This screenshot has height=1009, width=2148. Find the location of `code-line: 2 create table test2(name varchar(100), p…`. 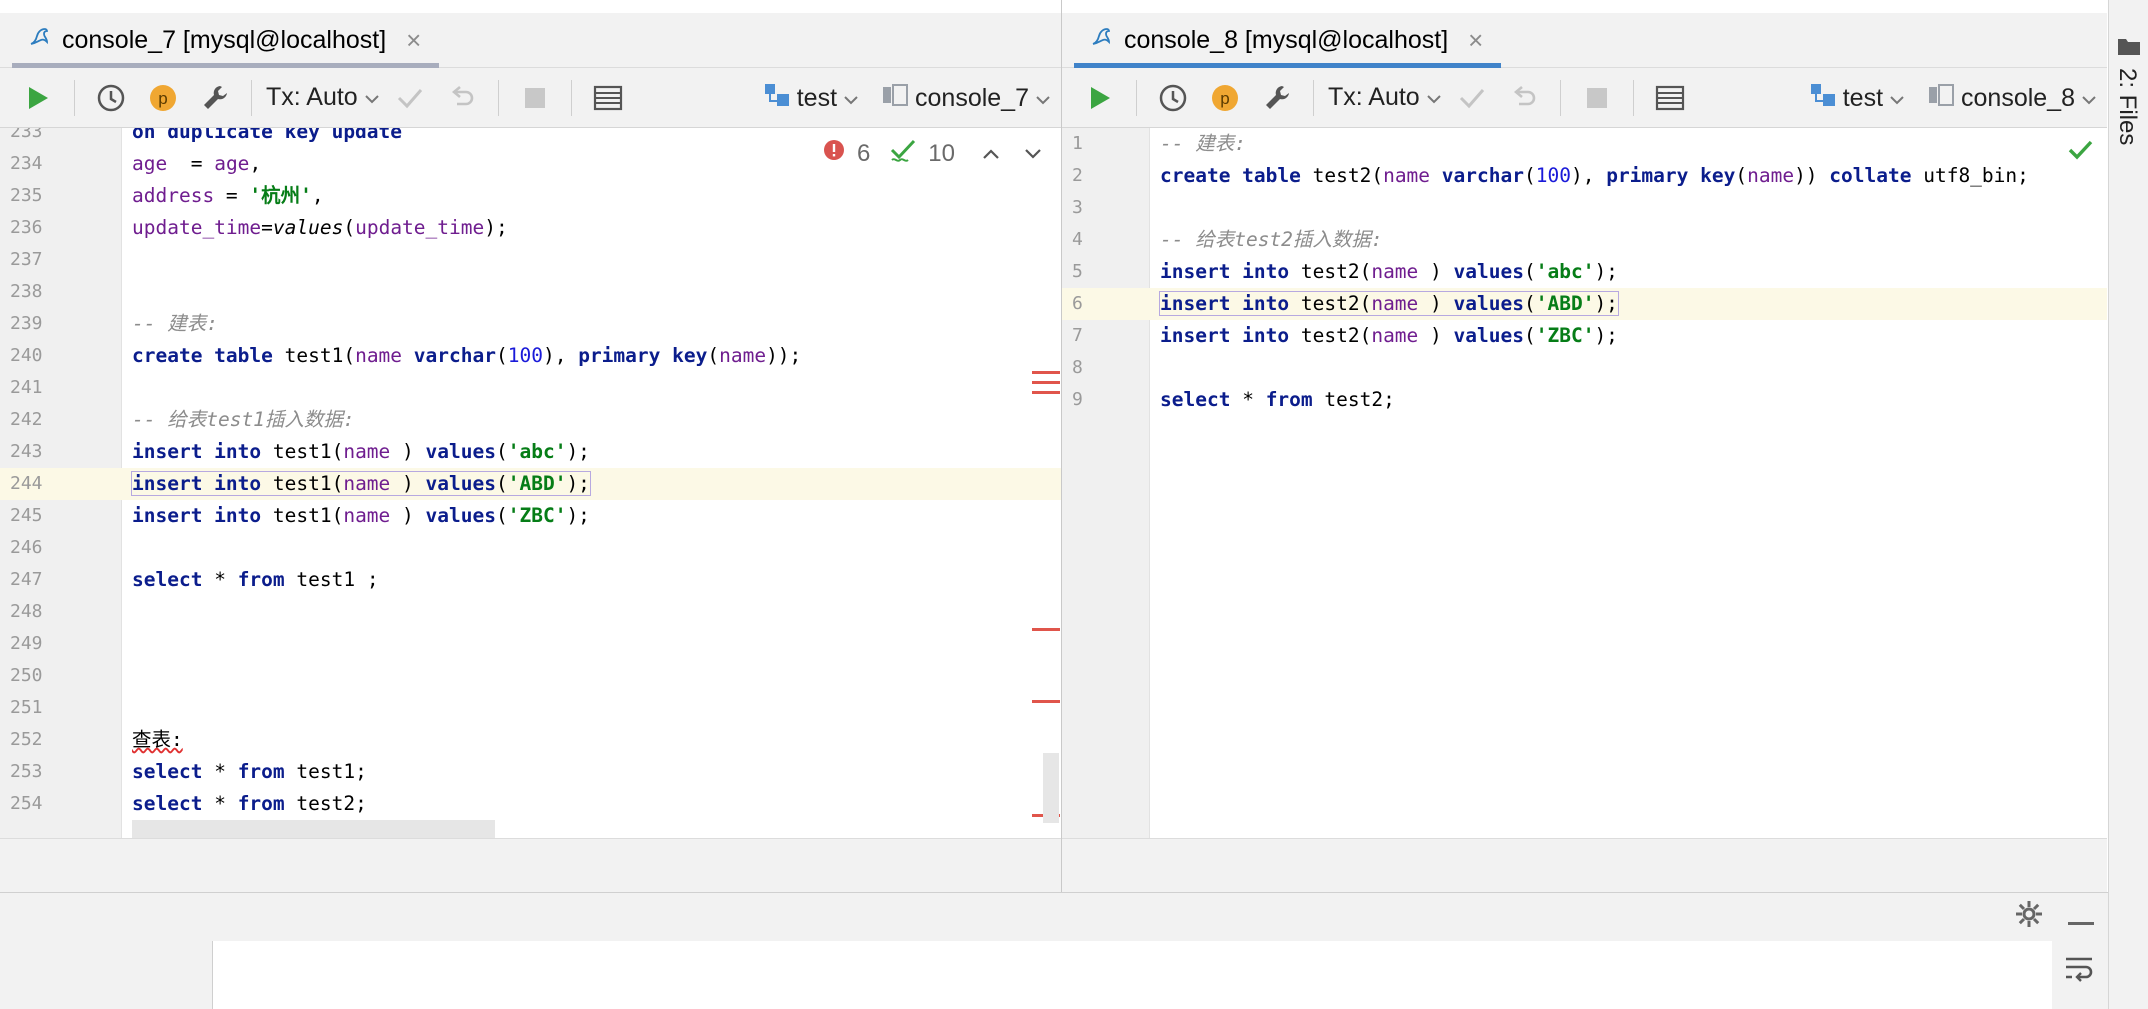

code-line: 2 create table test2(name varchar(100), p… is located at coordinates (1584, 176).